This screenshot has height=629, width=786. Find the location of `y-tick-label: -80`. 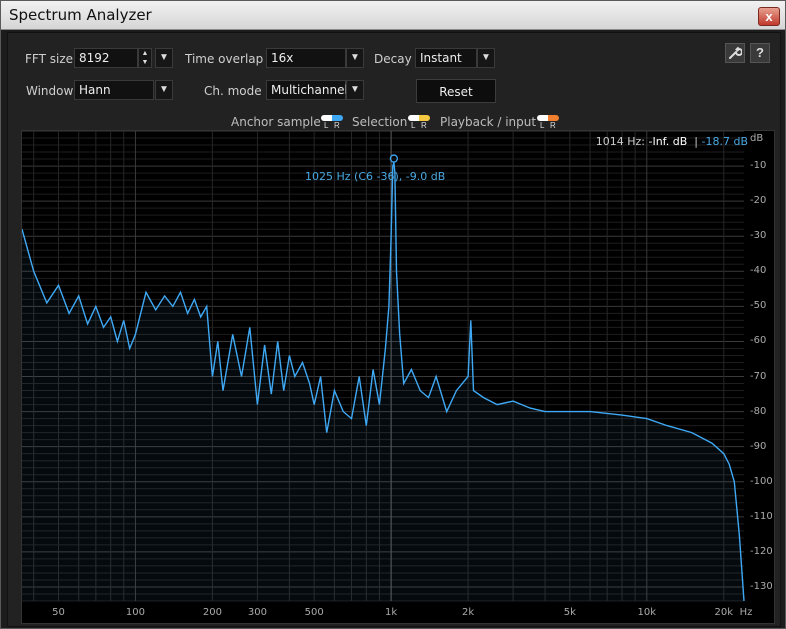

y-tick-label: -80 is located at coordinates (758, 411).